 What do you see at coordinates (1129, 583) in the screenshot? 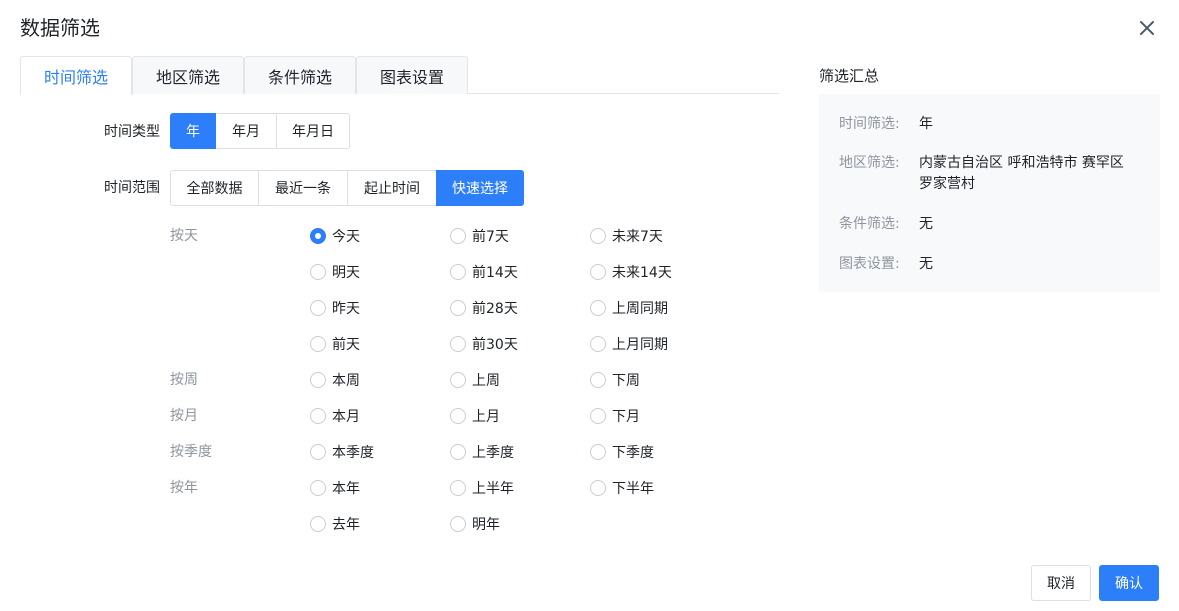
I see `confirm-button: 确认` at bounding box center [1129, 583].